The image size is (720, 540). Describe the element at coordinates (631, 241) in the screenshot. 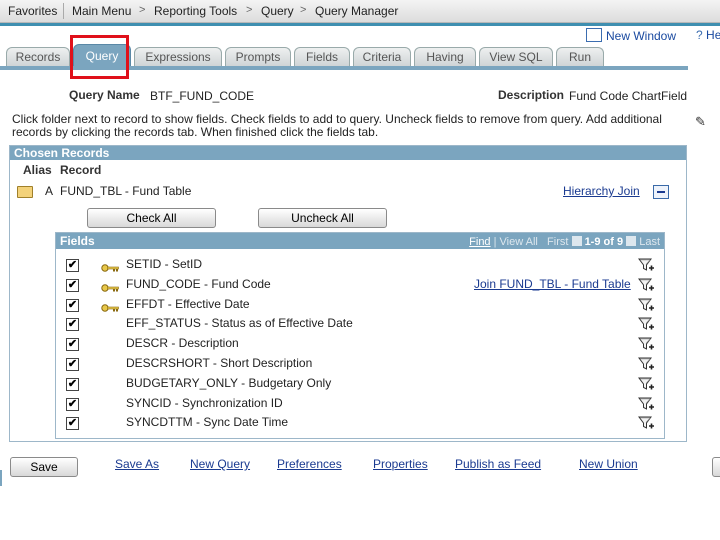

I see `next-arrow-icon` at that location.